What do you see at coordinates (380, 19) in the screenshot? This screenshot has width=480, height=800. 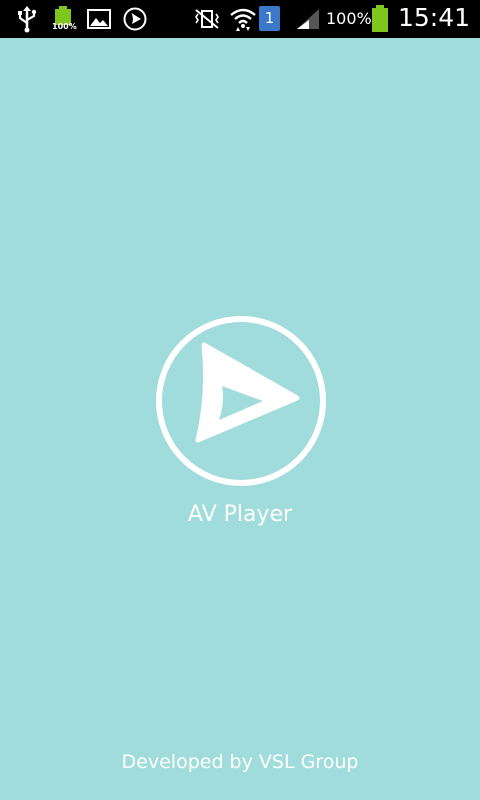 I see `battery-icon` at bounding box center [380, 19].